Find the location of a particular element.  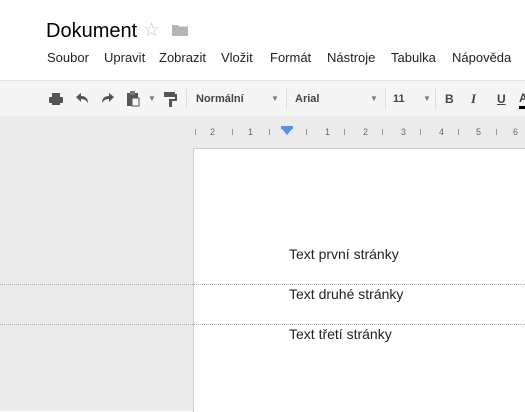

paint-format-icon is located at coordinates (170, 99).